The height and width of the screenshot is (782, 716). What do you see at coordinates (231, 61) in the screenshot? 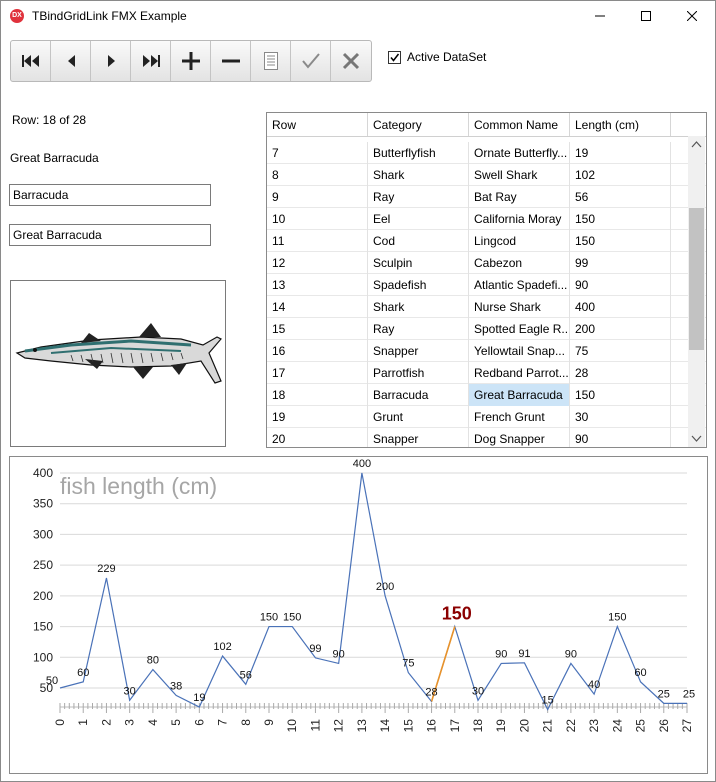
I see `delete-record-button` at bounding box center [231, 61].